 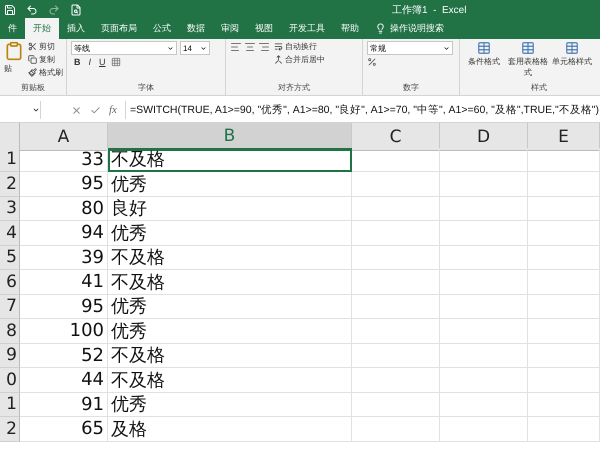 What do you see at coordinates (10, 10) in the screenshot?
I see `save-icon` at bounding box center [10, 10].